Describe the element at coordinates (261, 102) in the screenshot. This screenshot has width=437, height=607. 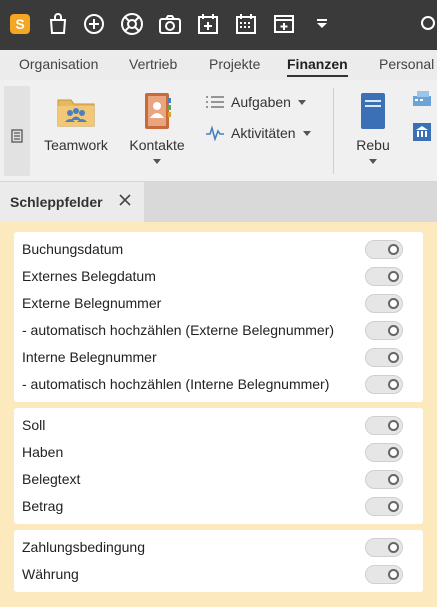
I see `aufgaben-label: Aufgaben` at that location.